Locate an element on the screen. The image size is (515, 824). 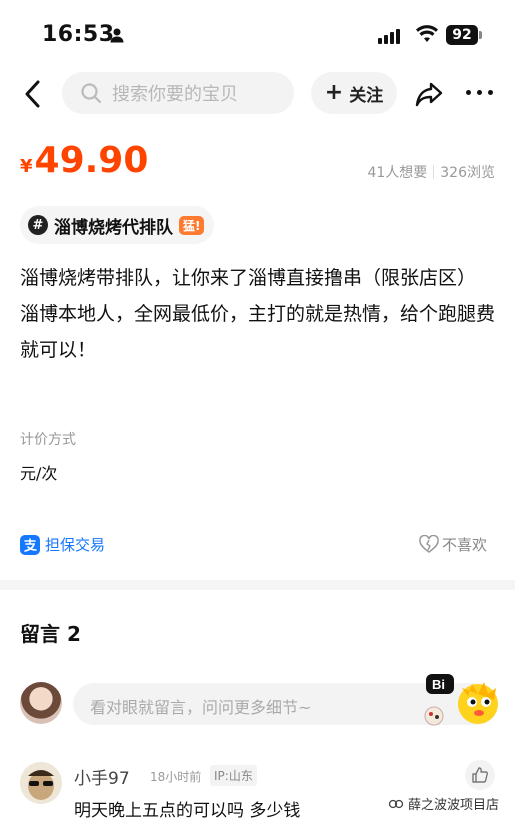
more-options-icon is located at coordinates (479, 92).